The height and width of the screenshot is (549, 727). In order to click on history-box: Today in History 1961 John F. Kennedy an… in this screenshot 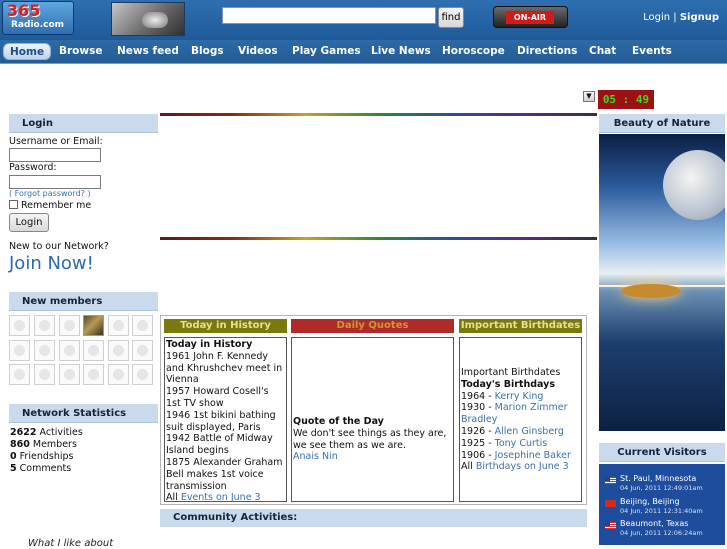, I will do `click(225, 419)`.